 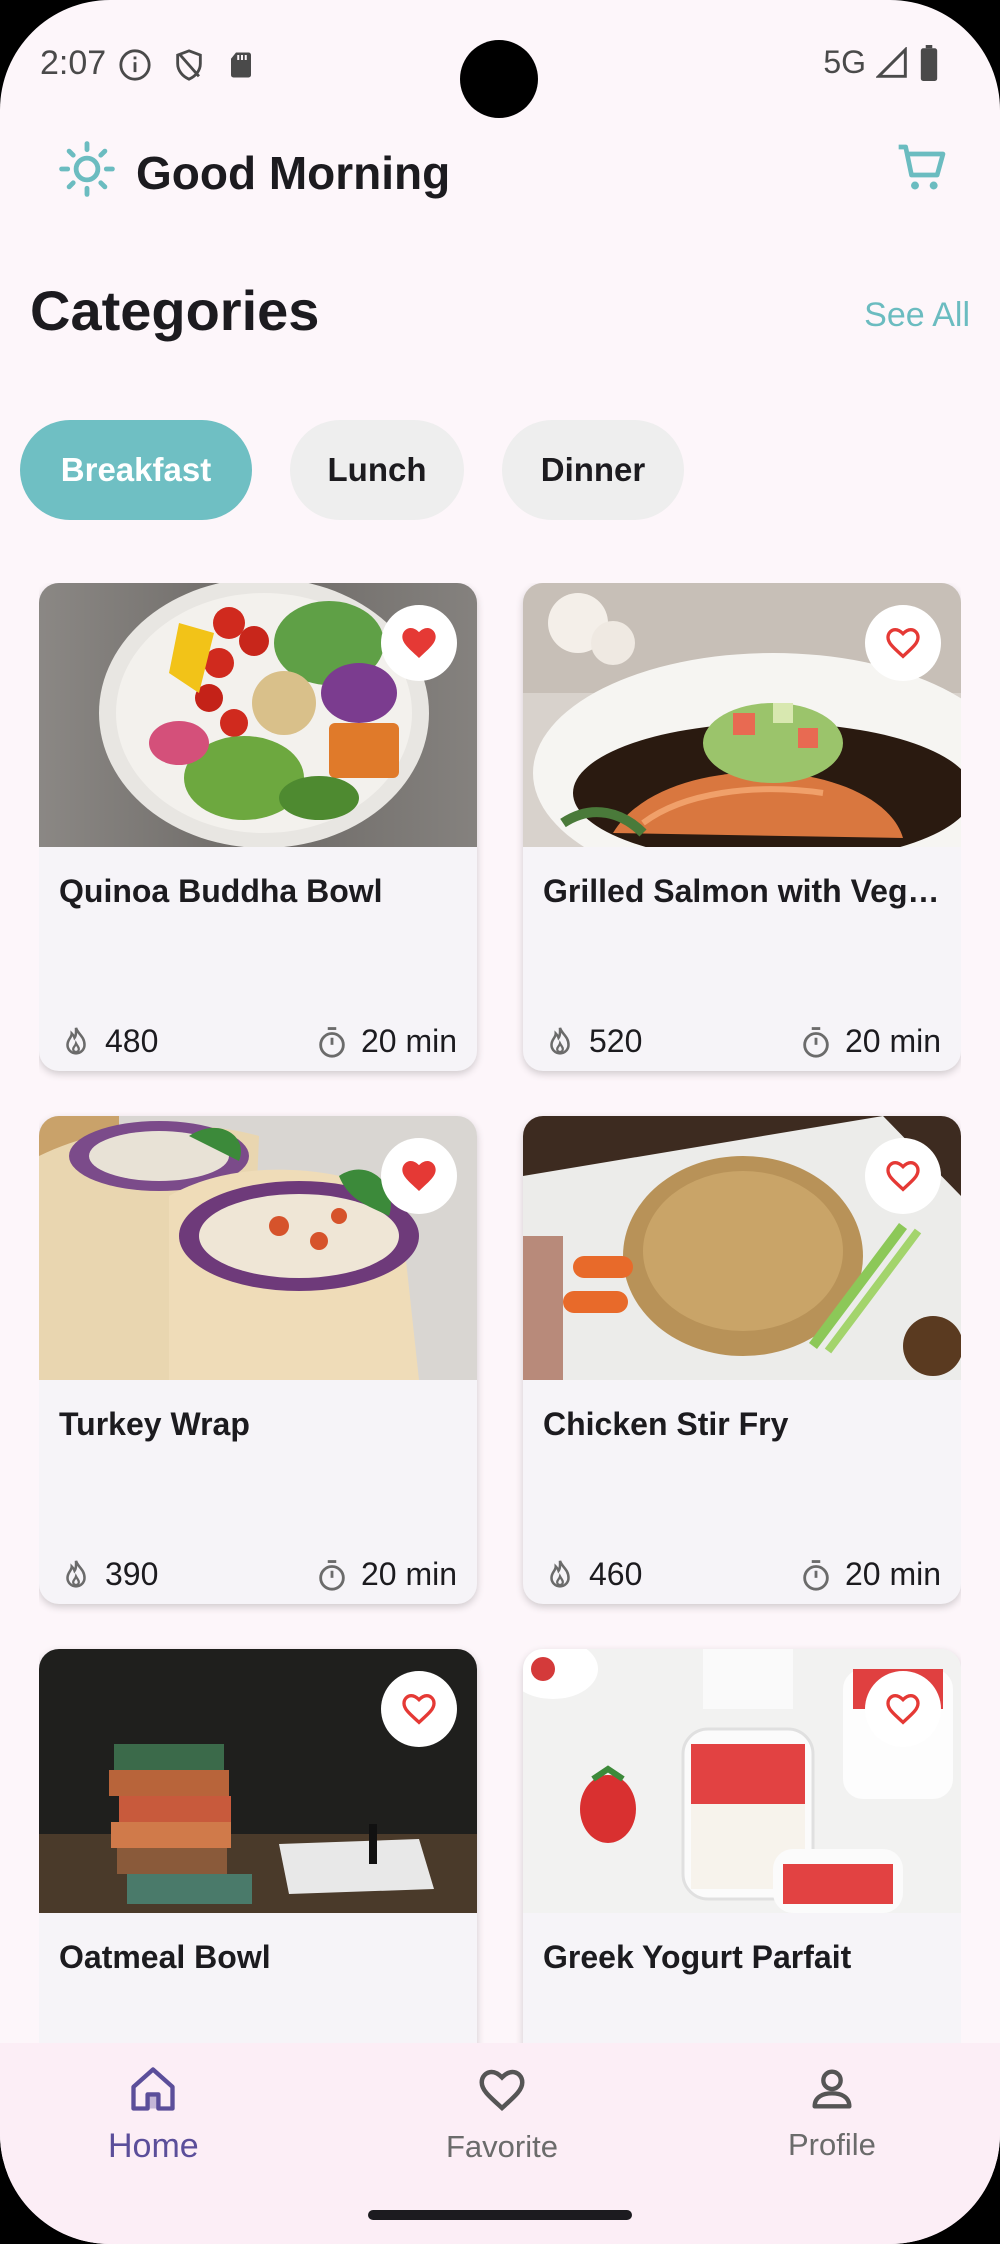 What do you see at coordinates (742, 1574) in the screenshot?
I see `recipe-meta: 460 20 min` at bounding box center [742, 1574].